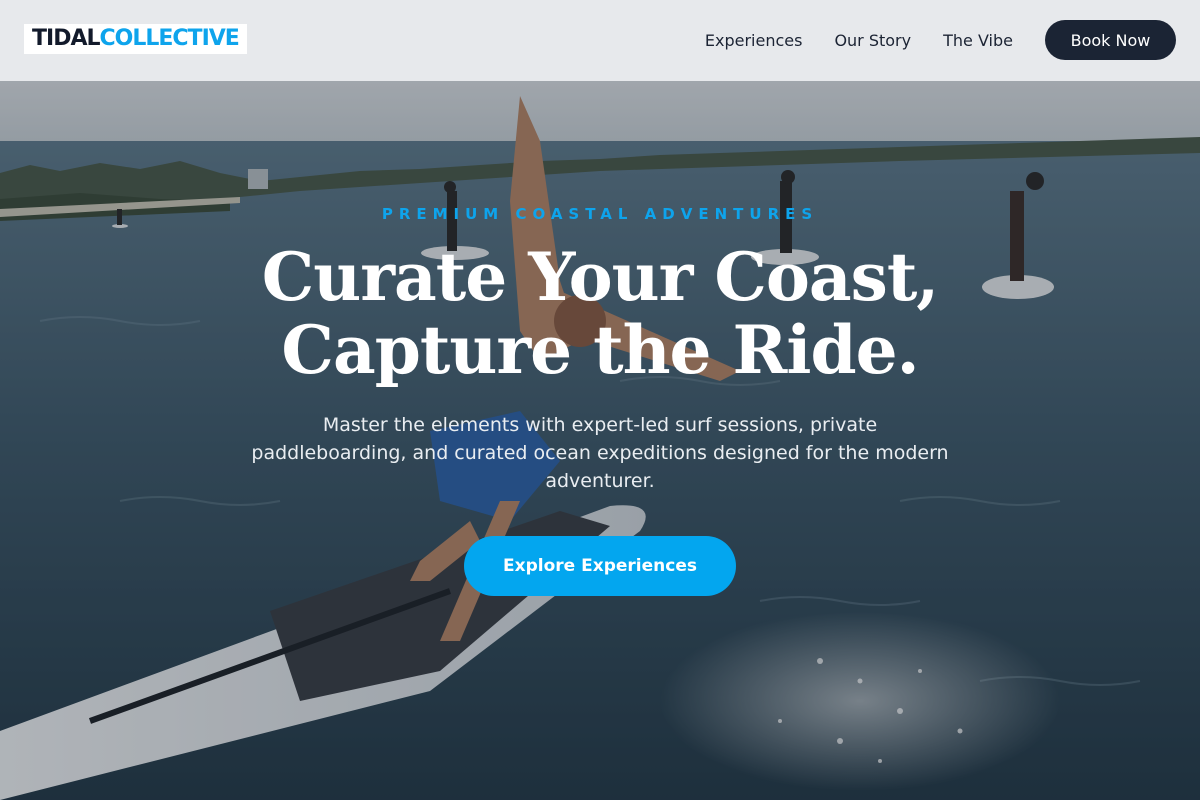 The width and height of the screenshot is (1200, 800). Describe the element at coordinates (1110, 40) in the screenshot. I see `book-now-button: Book Now` at that location.